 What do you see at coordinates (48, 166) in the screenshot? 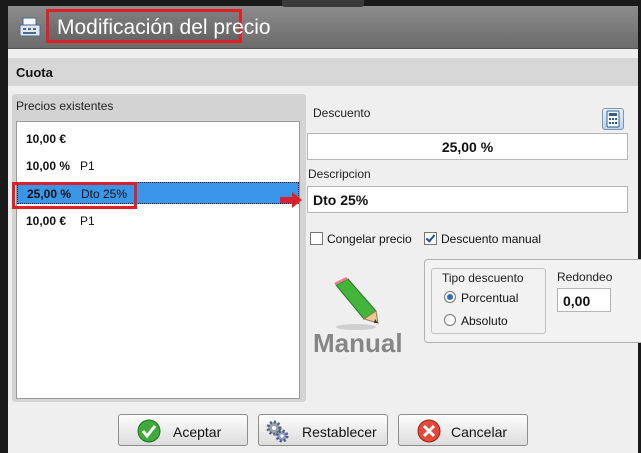
I see `price-value: 10,00 %` at bounding box center [48, 166].